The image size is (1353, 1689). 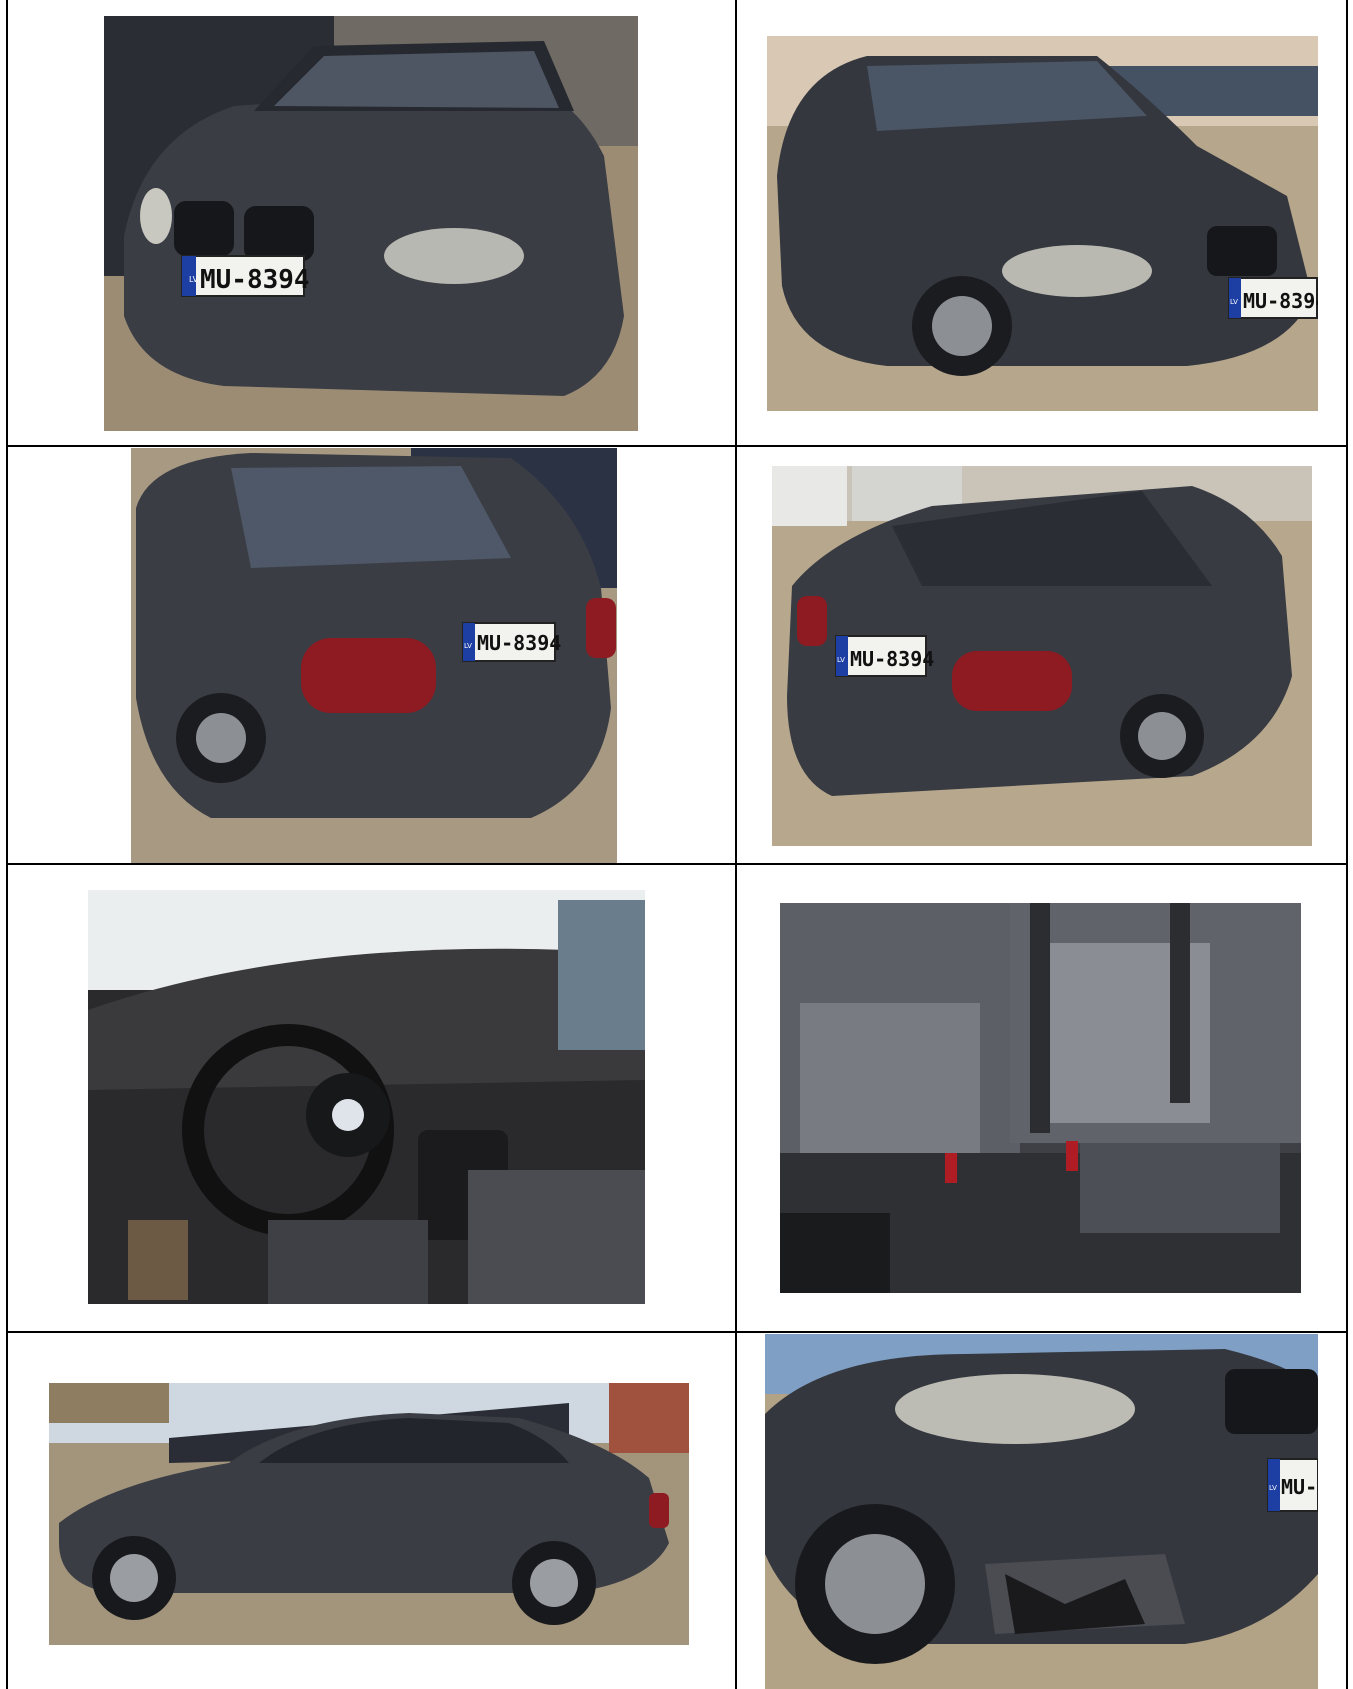 I want to click on car-photo-left-side, so click(x=369, y=1514).